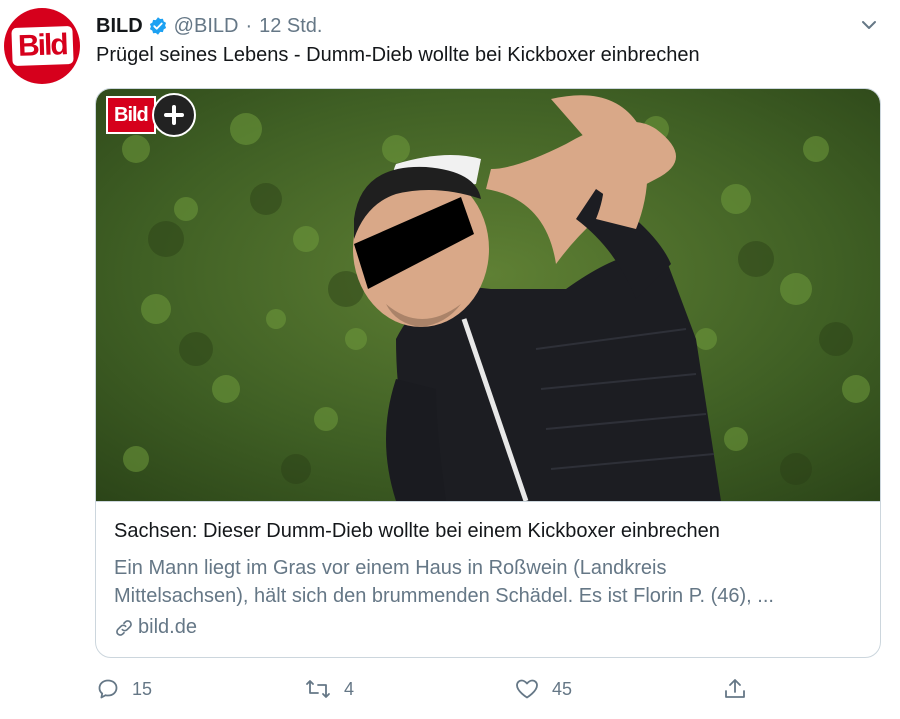  Describe the element at coordinates (158, 26) in the screenshot. I see `verified-badge-icon` at that location.